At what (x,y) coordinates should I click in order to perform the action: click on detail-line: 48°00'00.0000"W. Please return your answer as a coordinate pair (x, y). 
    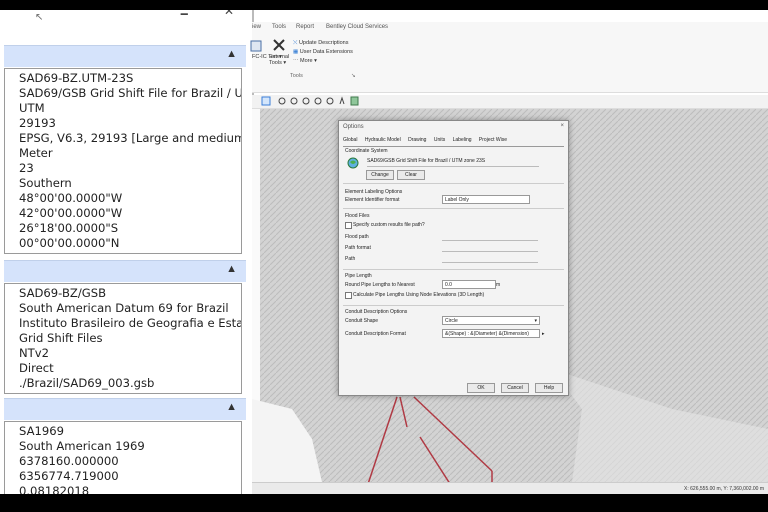
    Looking at the image, I should click on (71, 198).